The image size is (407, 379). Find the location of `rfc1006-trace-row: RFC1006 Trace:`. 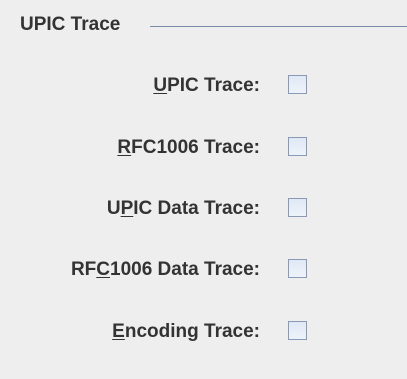

rfc1006-trace-row: RFC1006 Trace: is located at coordinates (203, 149).